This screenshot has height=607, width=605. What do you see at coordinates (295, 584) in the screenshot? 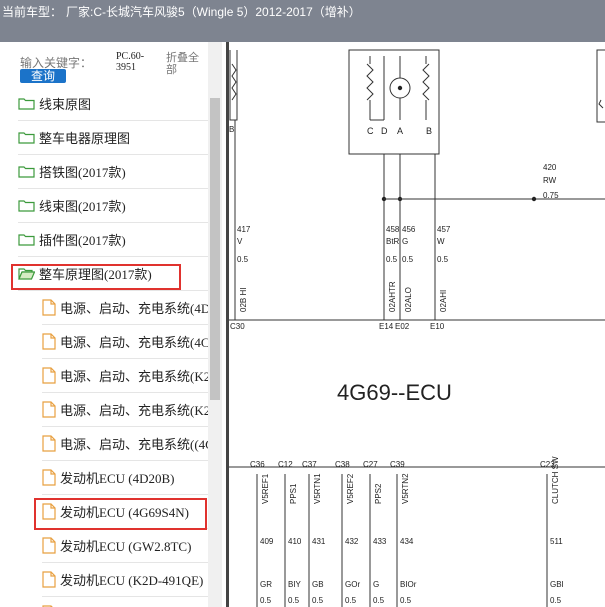
I see `wire-color: BIY` at bounding box center [295, 584].